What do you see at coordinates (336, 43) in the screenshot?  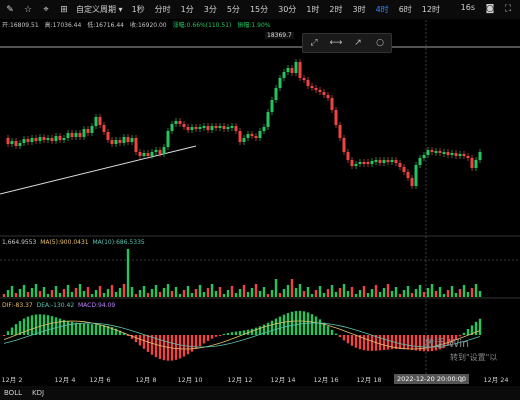 I see `hline-tool-icon: ⟷` at bounding box center [336, 43].